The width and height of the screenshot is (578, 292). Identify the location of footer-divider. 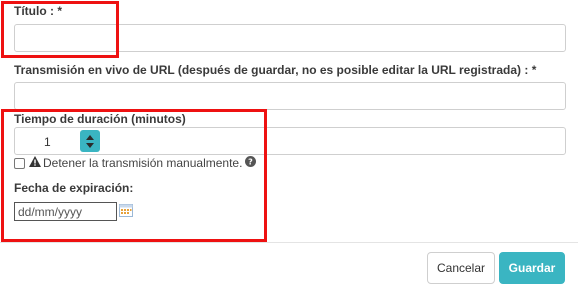
(289, 242).